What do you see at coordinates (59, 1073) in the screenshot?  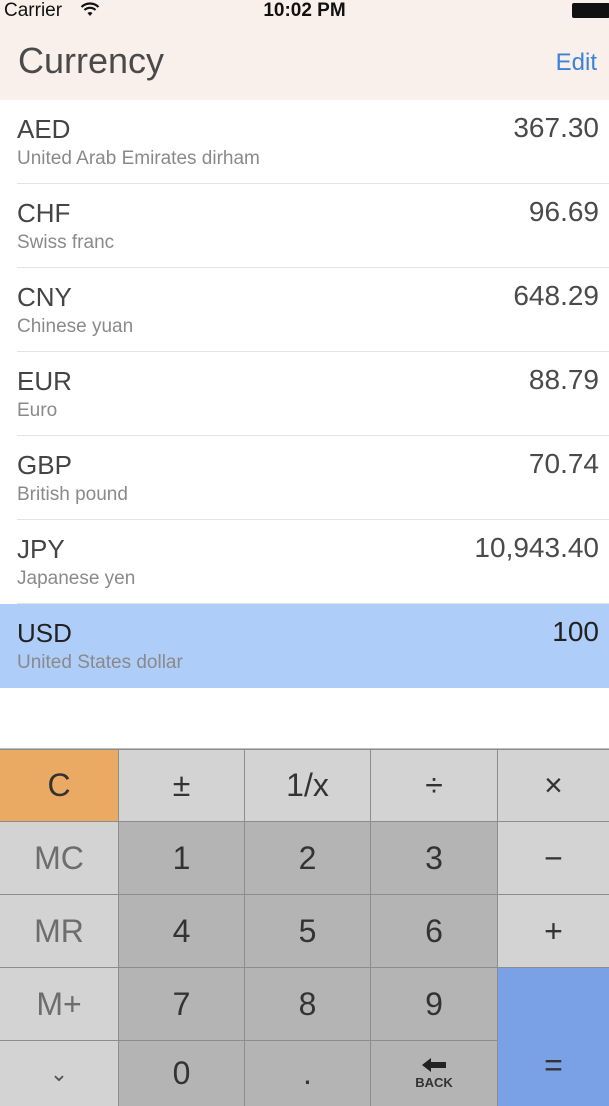 I see `chevron-down-icon: ⌄` at bounding box center [59, 1073].